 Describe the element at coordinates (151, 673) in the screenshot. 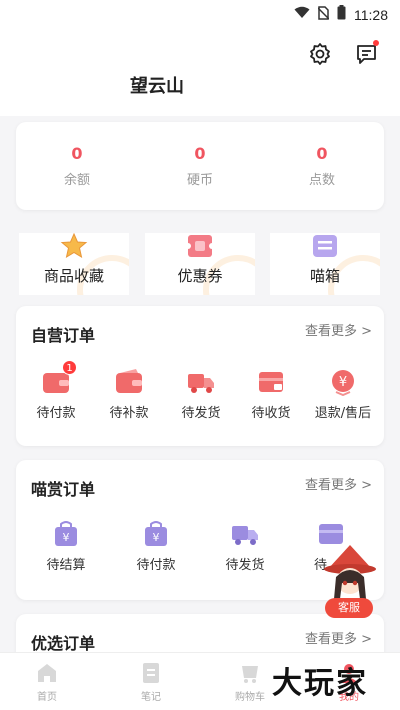

I see `note-icon` at that location.